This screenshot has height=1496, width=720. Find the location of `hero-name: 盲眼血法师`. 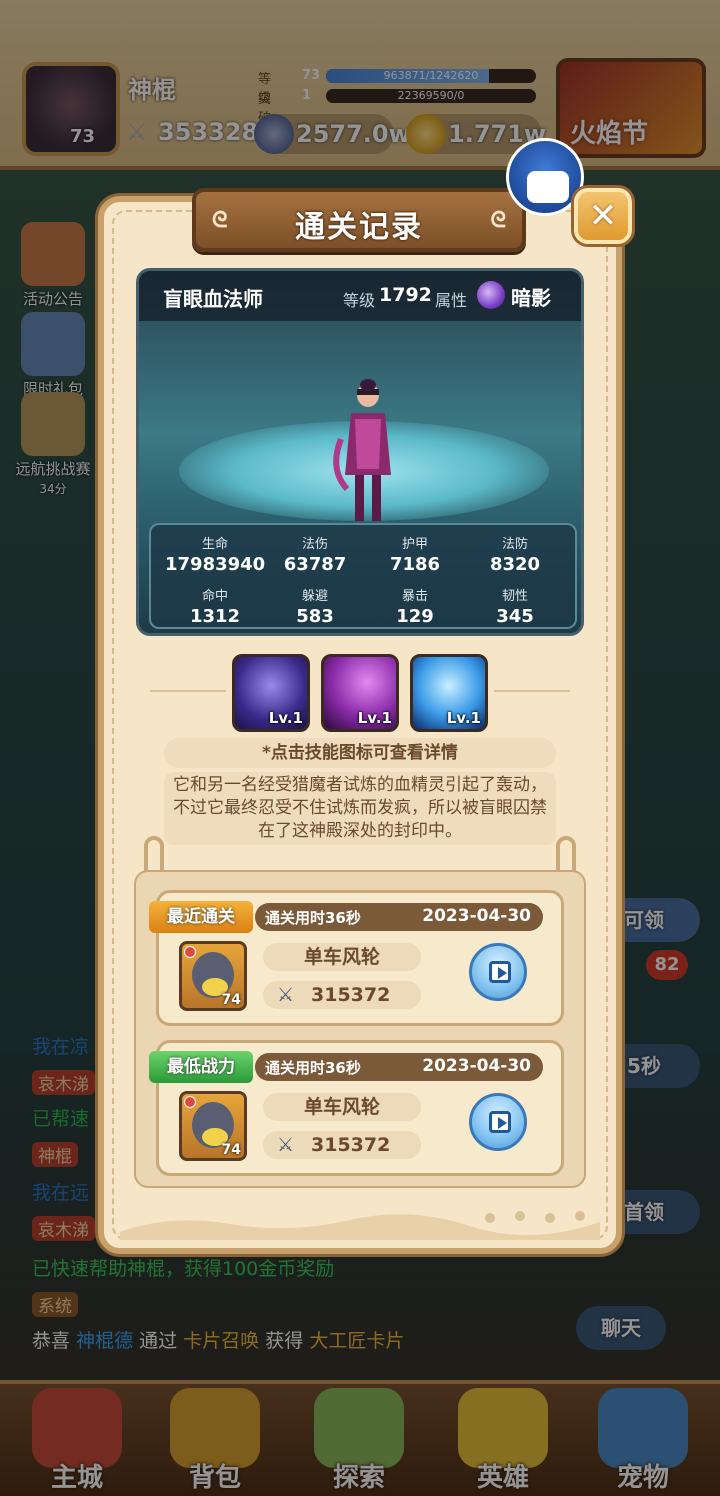

hero-name: 盲眼血法师 is located at coordinates (213, 299).